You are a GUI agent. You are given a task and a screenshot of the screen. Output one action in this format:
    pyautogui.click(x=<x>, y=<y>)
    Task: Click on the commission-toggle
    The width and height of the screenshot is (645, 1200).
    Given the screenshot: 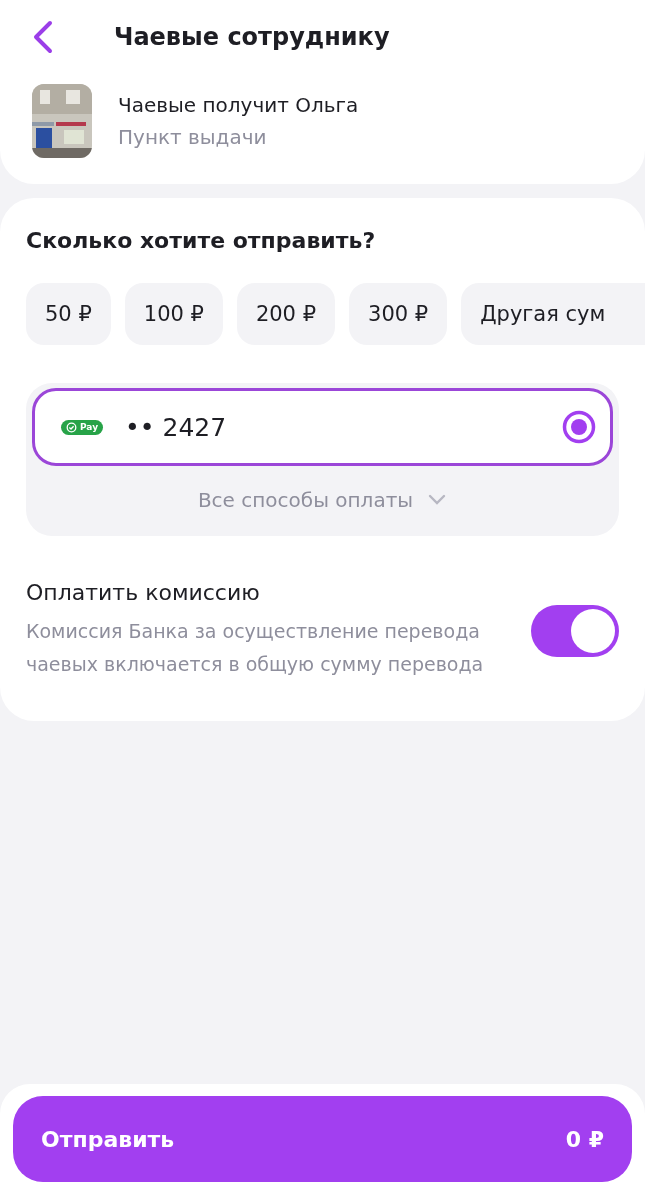 What is the action you would take?
    pyautogui.click(x=575, y=630)
    